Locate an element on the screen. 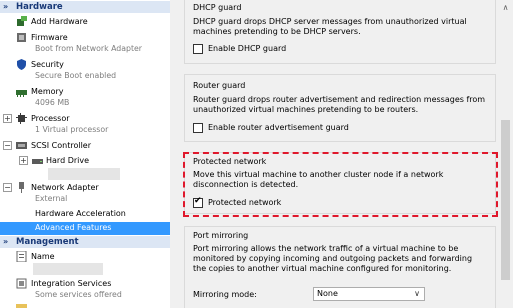 This screenshot has width=513, height=308. folder-icon is located at coordinates (21, 306).